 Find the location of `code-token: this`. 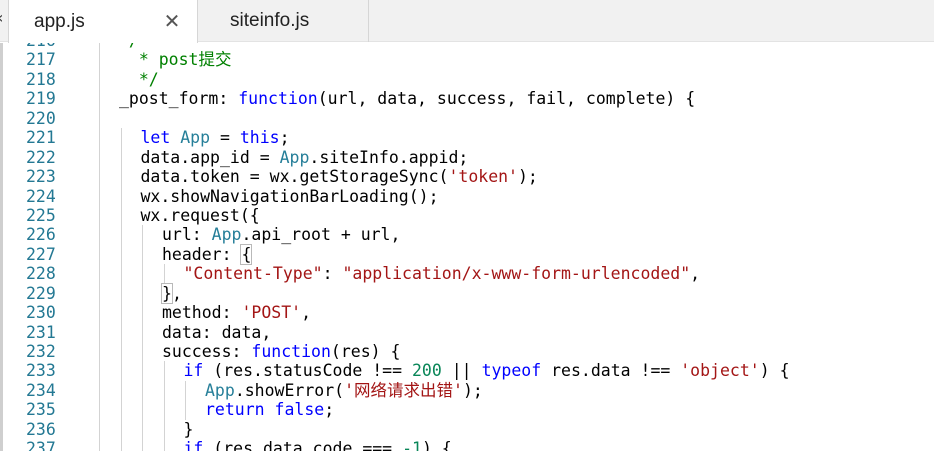

code-token: this is located at coordinates (259, 138).